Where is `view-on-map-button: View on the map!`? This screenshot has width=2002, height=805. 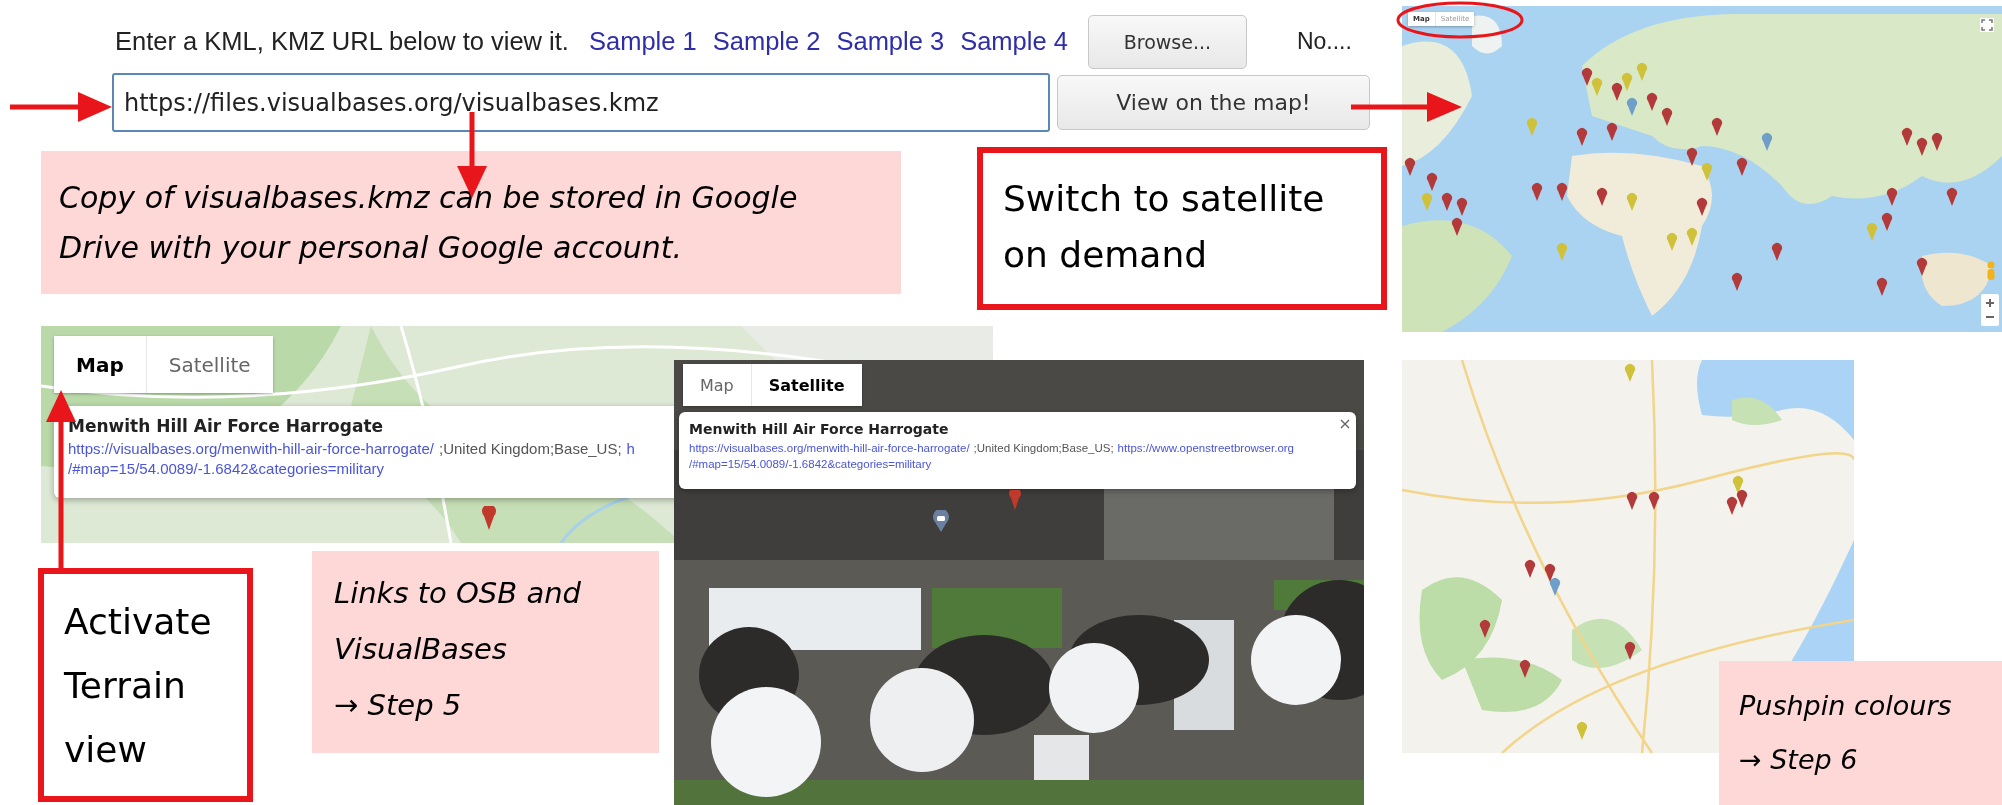 view-on-map-button: View on the map! is located at coordinates (1213, 102).